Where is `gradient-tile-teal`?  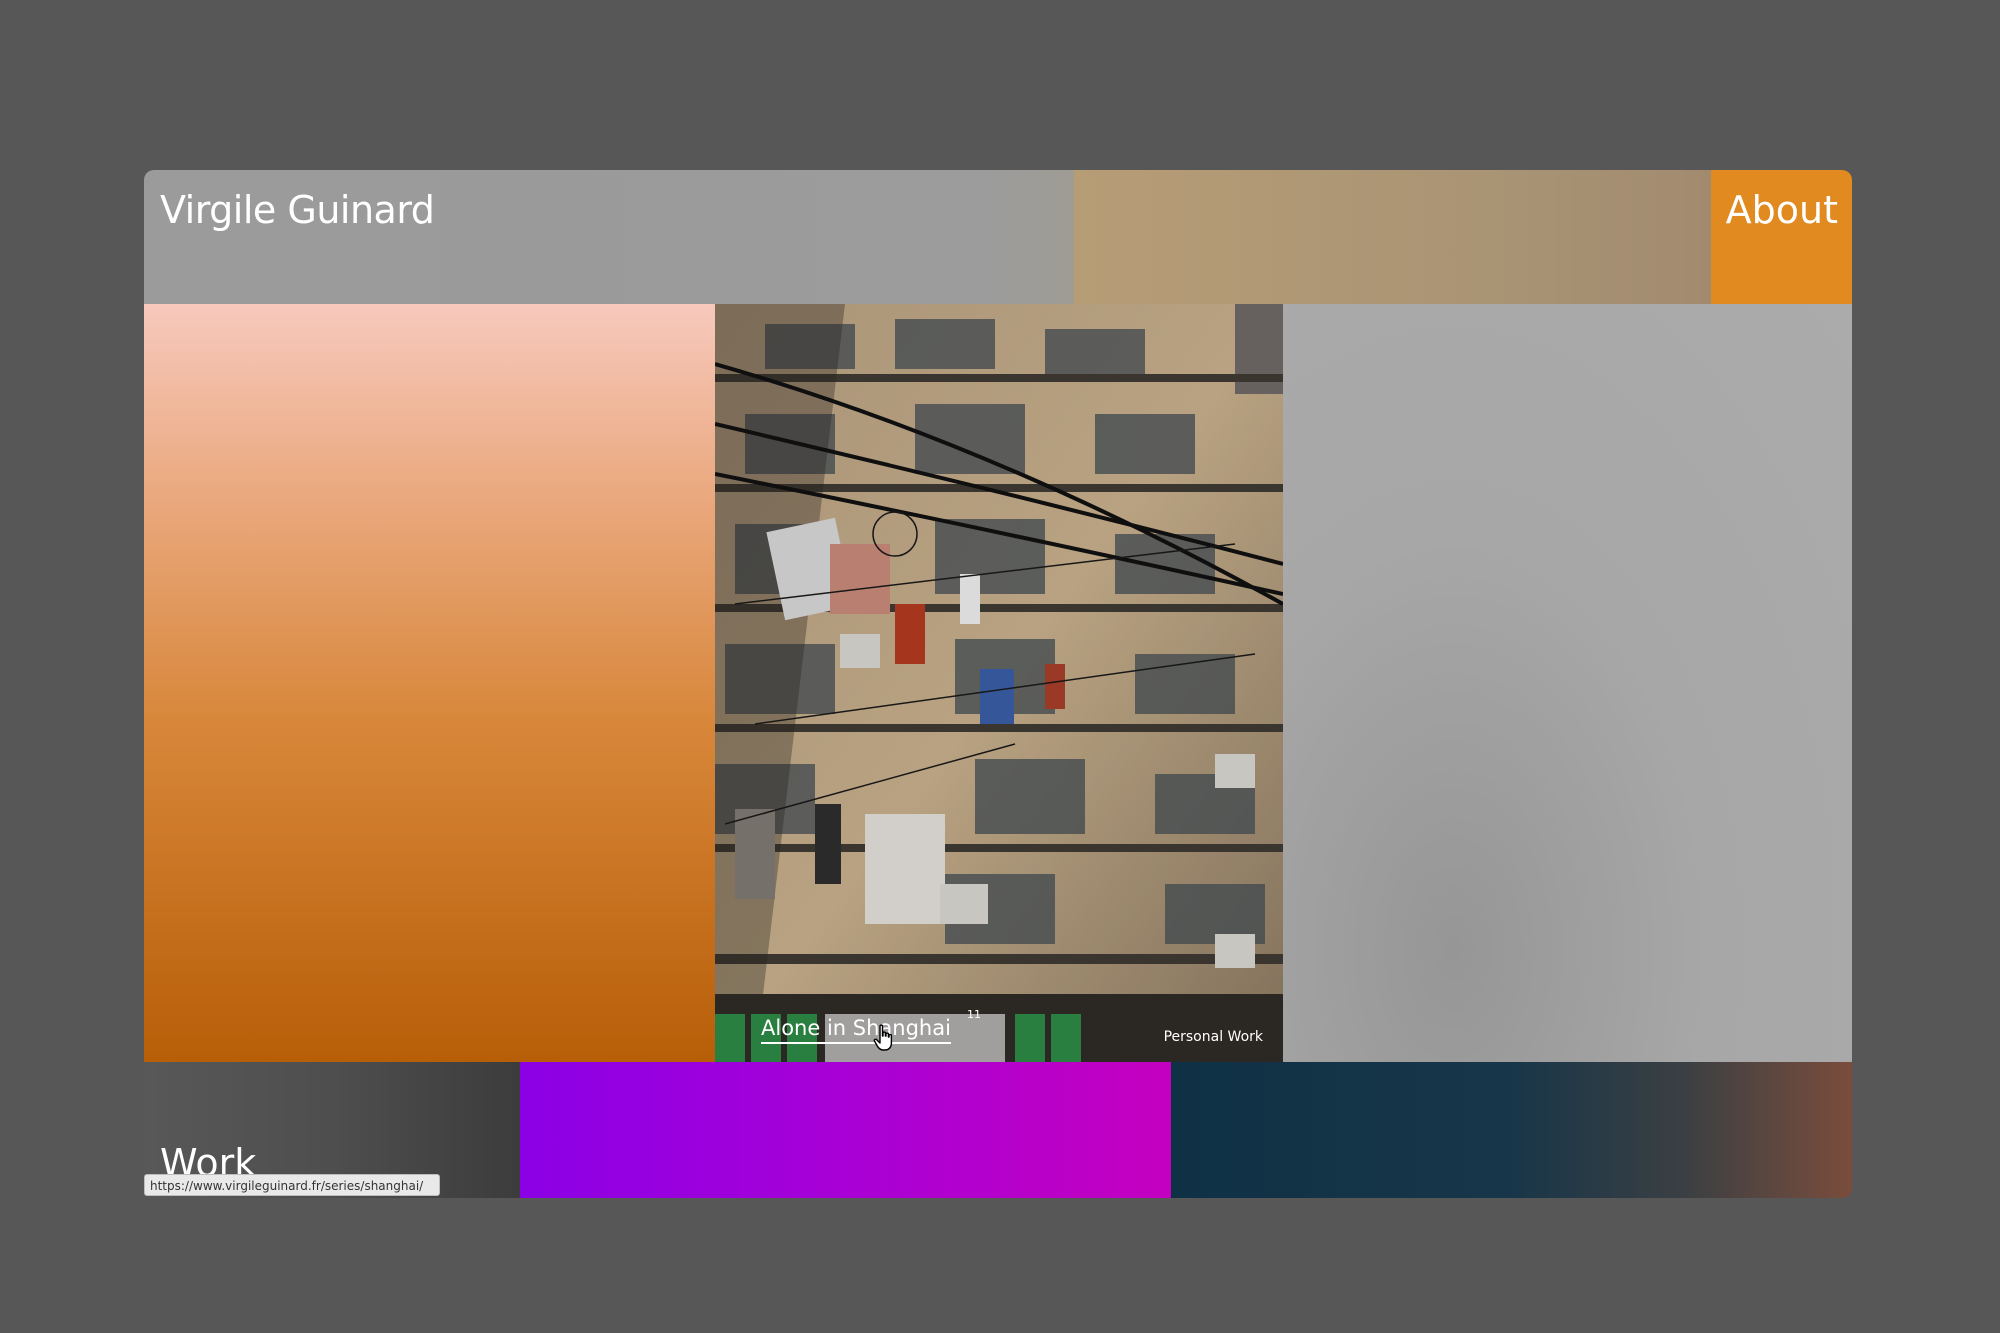 gradient-tile-teal is located at coordinates (1511, 1130).